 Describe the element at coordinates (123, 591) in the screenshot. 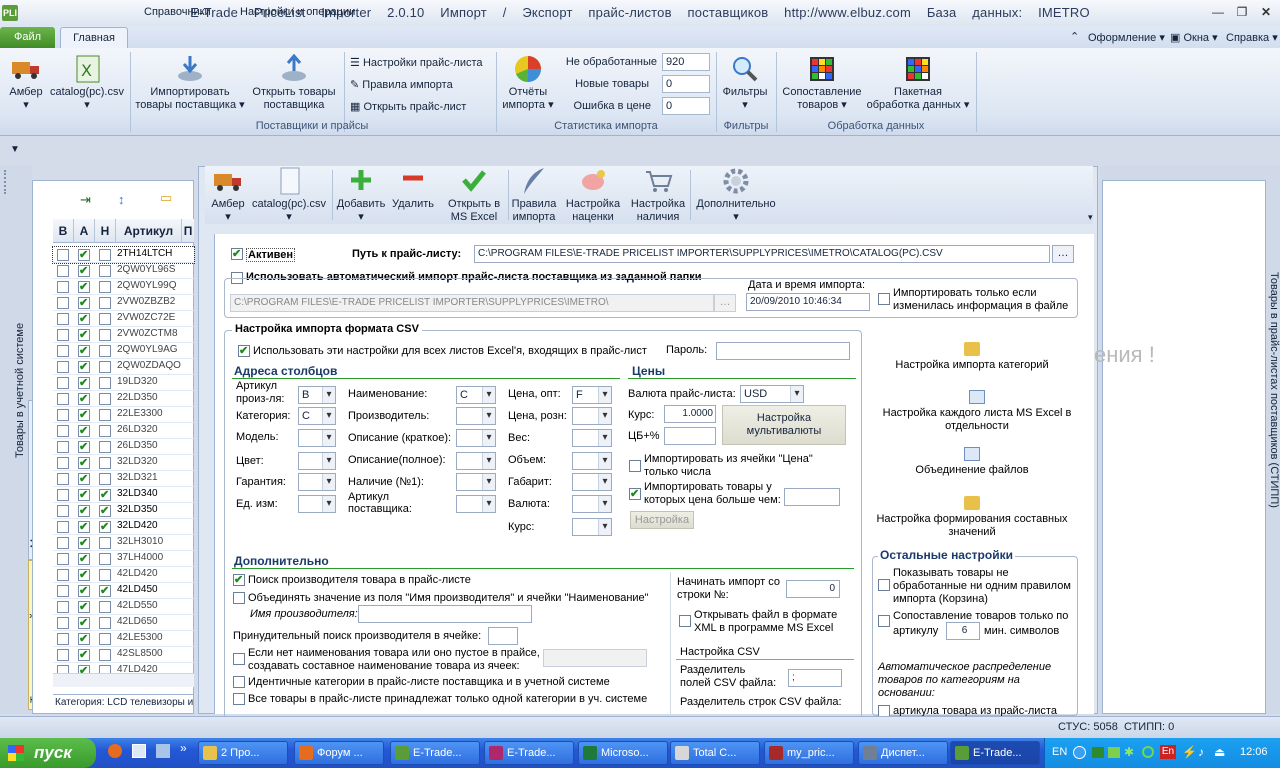

I see `table-row: 42LD450` at that location.